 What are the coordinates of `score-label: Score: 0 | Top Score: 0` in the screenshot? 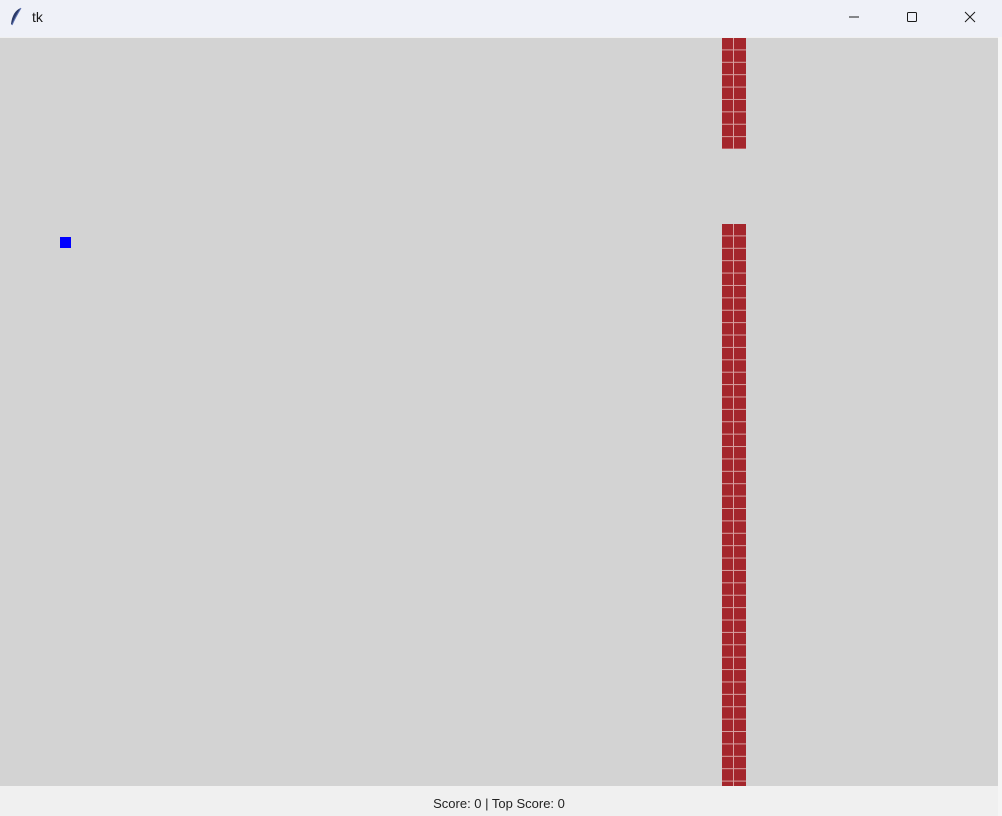 It's located at (499, 803).